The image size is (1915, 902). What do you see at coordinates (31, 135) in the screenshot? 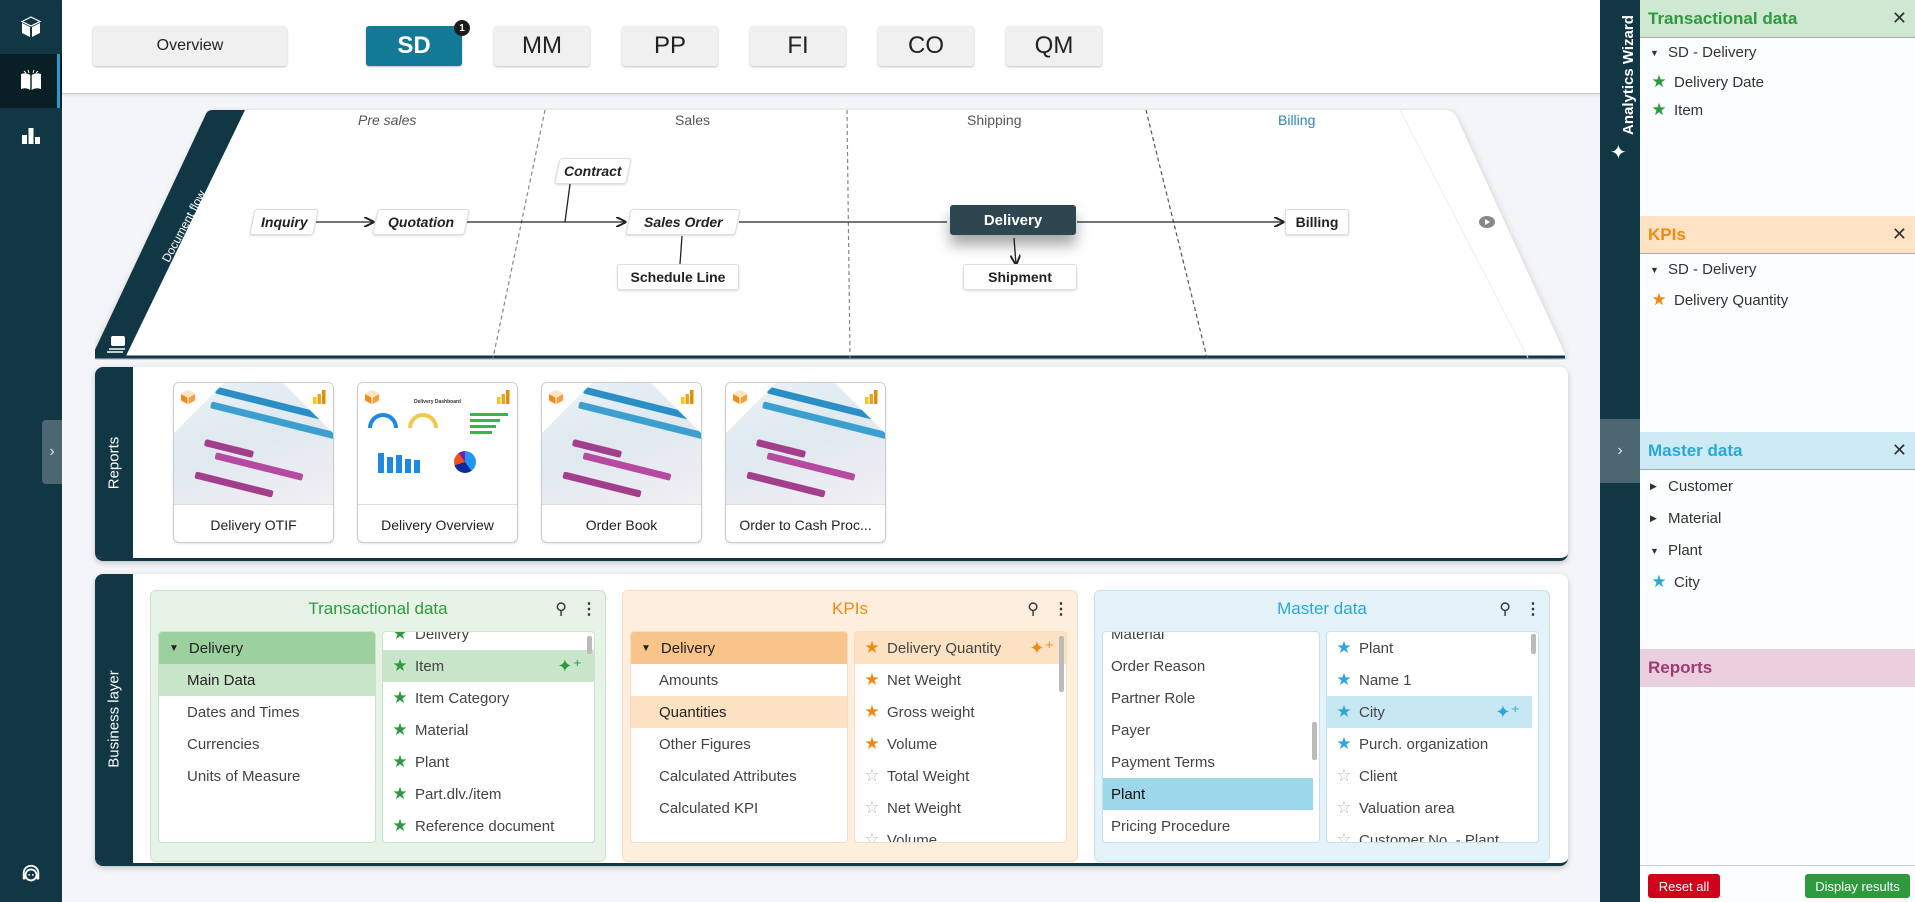
I see `nav-item-analytics` at bounding box center [31, 135].